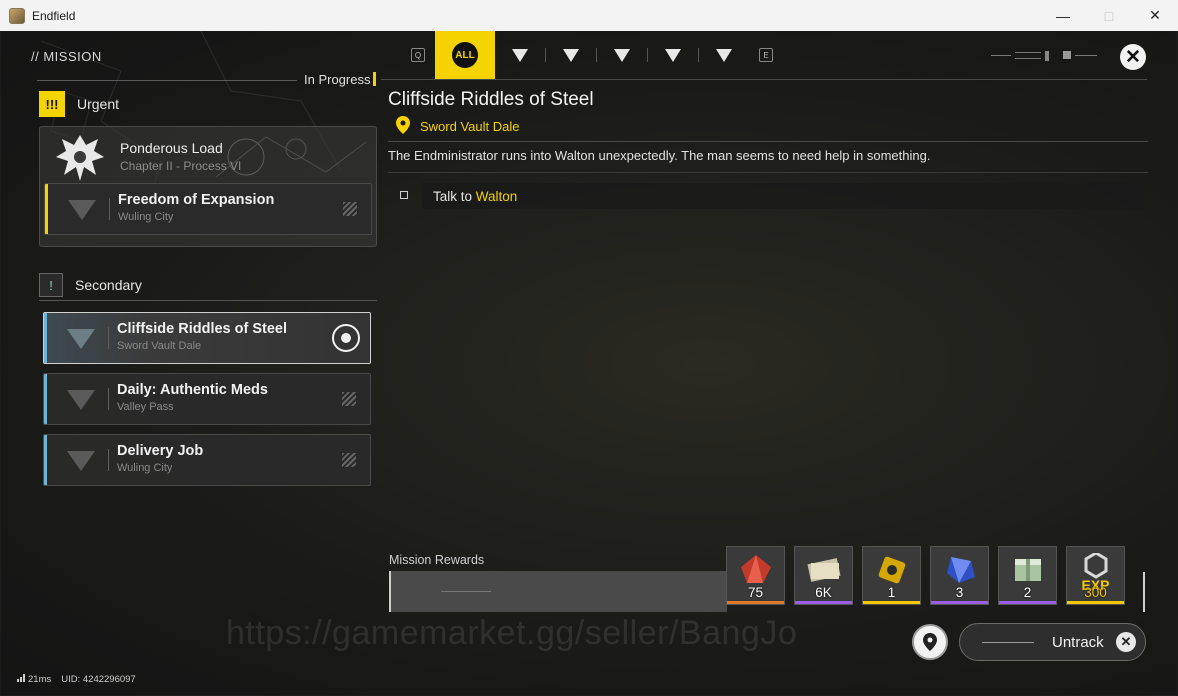  I want to click on quest-title: Delivery Job, so click(160, 451).